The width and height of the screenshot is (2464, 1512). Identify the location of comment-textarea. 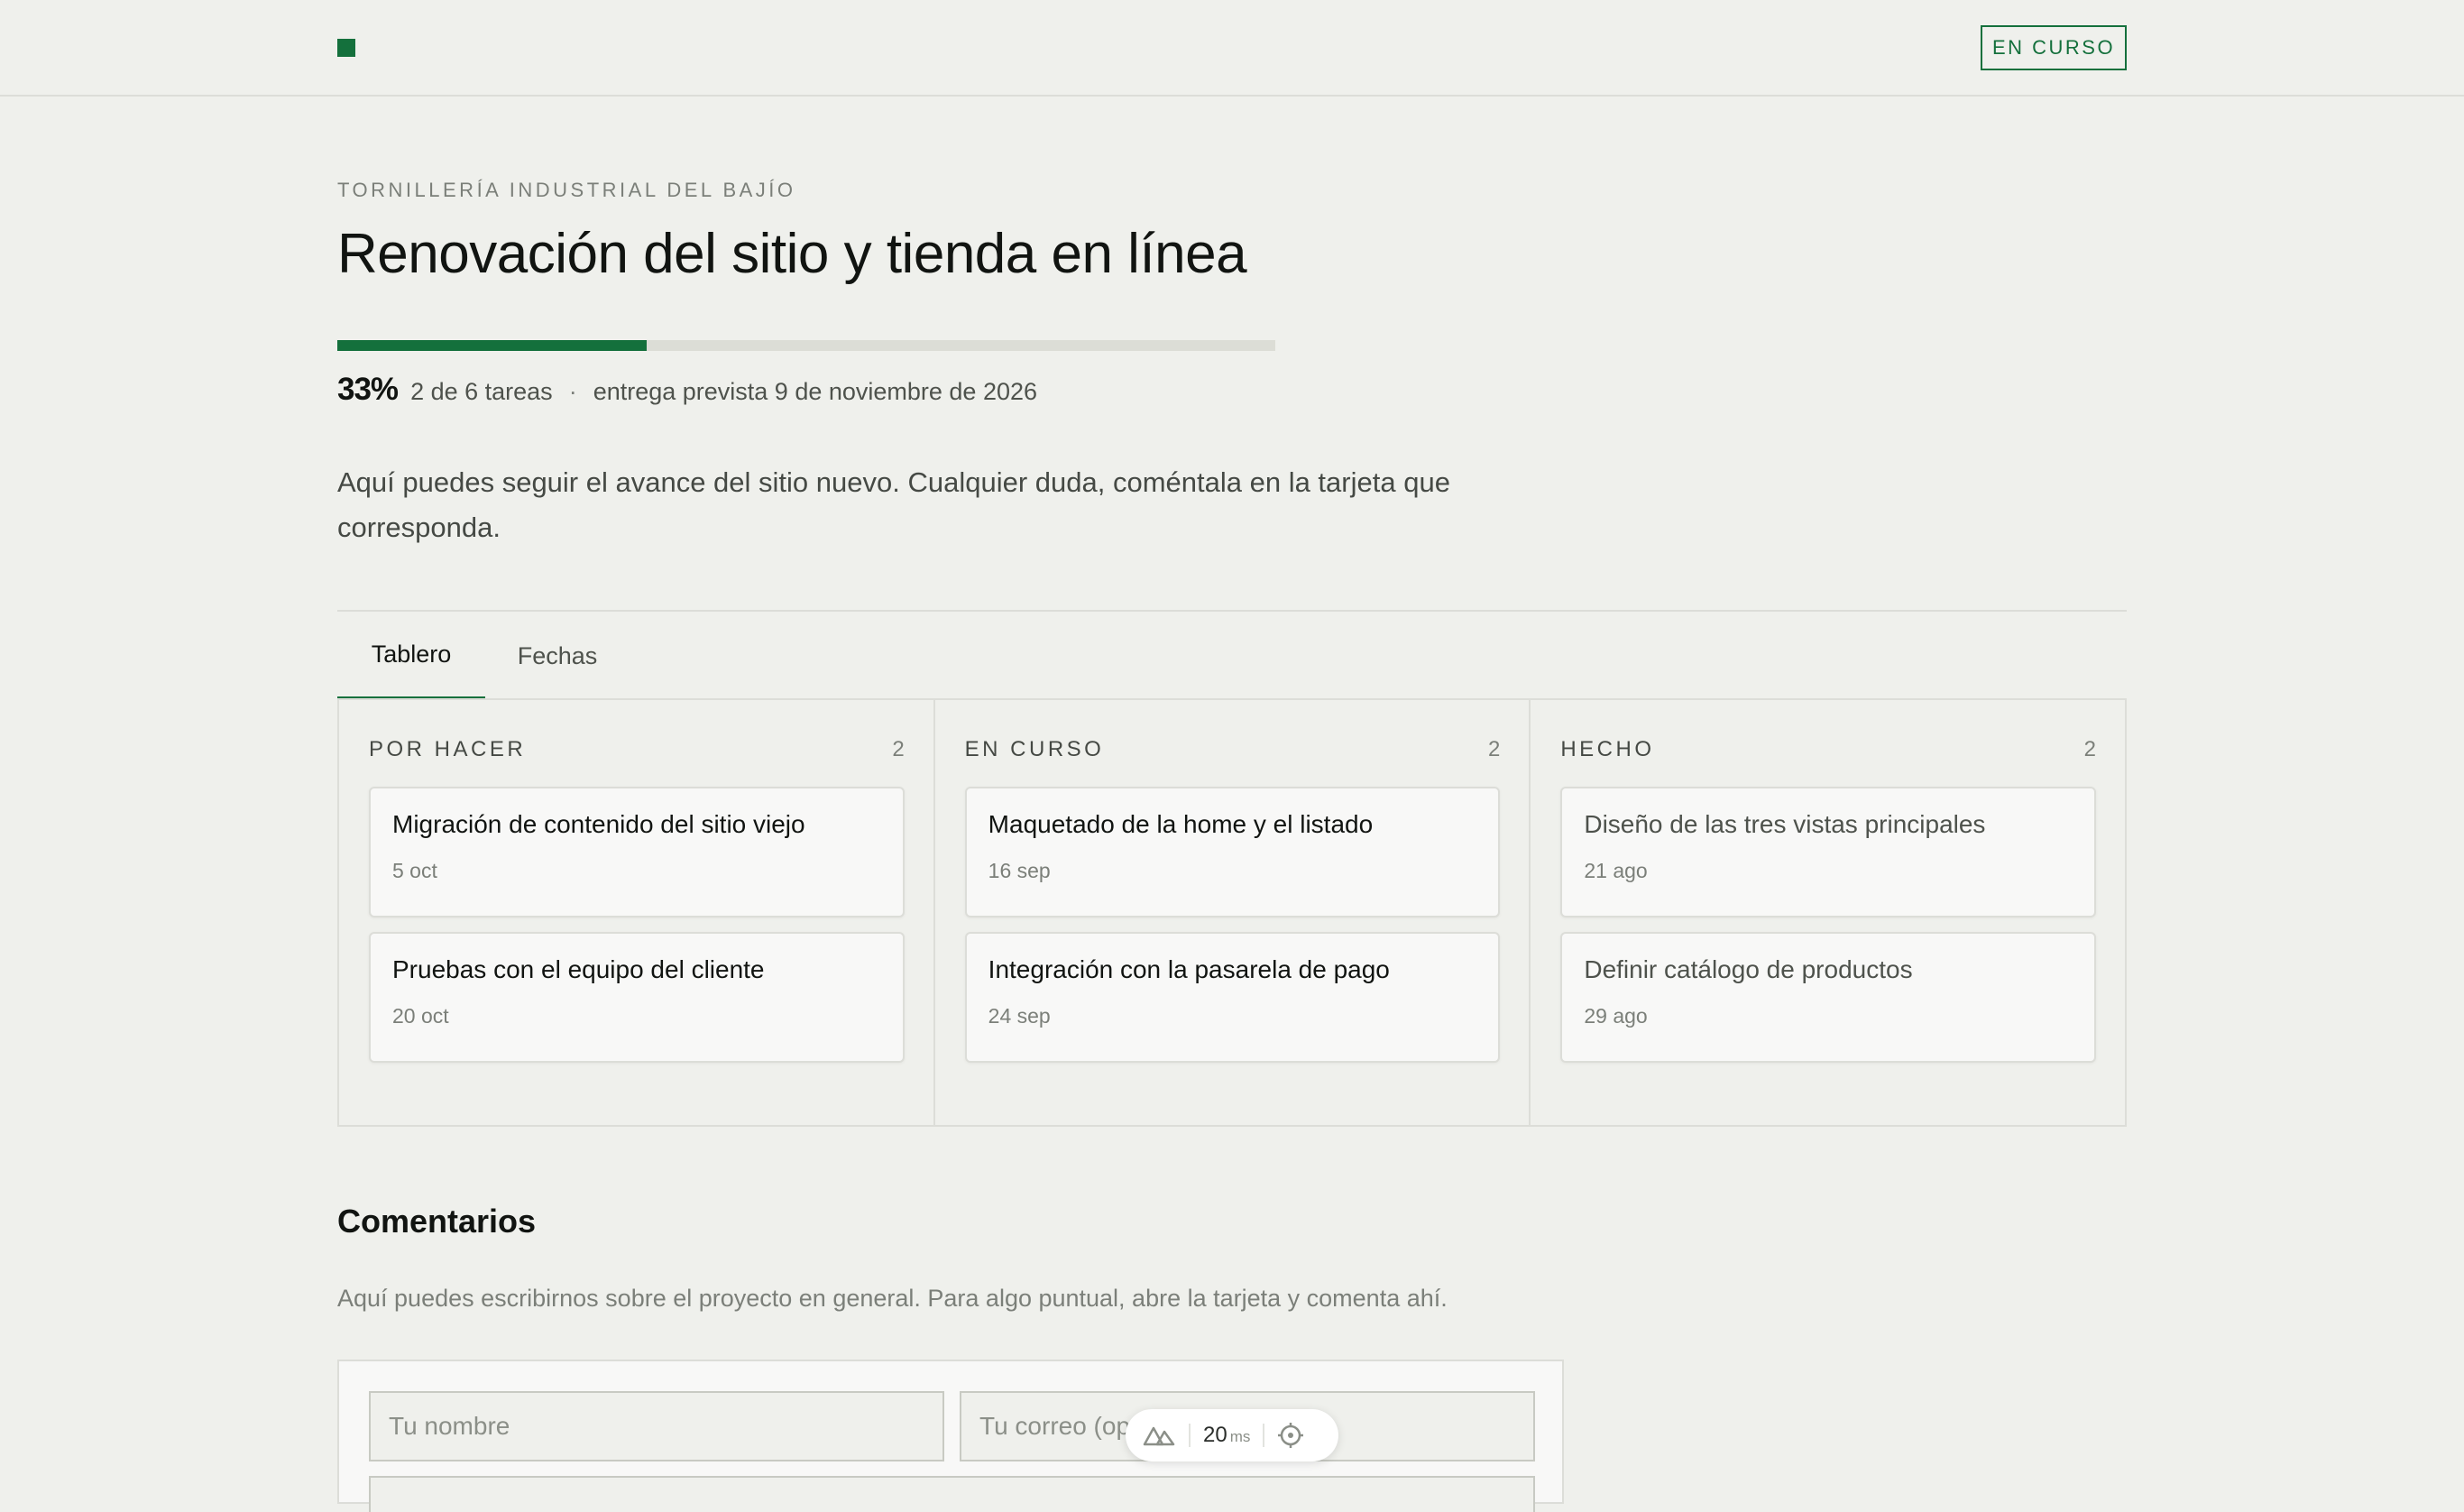
(952, 1494).